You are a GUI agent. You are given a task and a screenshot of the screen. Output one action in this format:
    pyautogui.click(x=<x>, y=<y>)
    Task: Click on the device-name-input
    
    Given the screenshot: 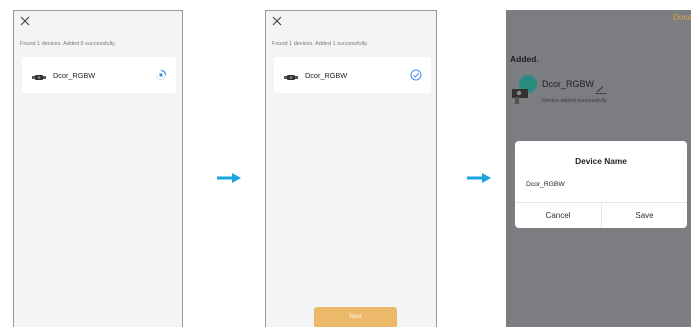 What is the action you would take?
    pyautogui.click(x=601, y=184)
    